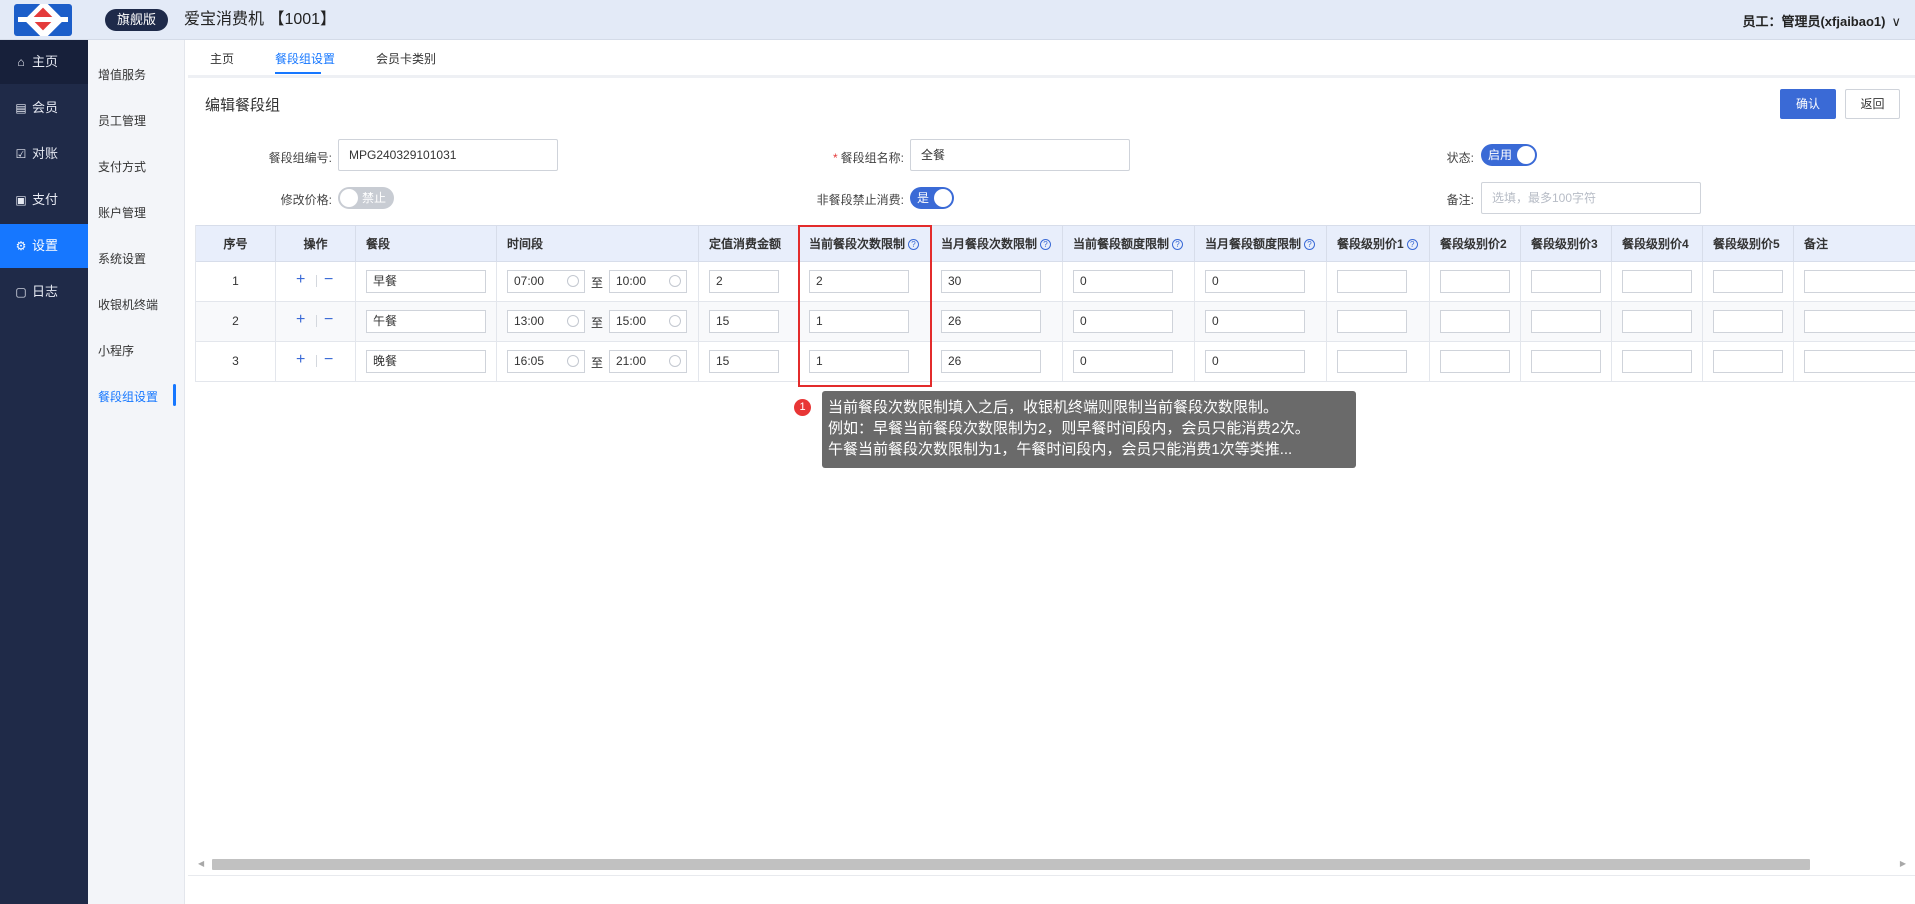  Describe the element at coordinates (44, 154) in the screenshot. I see `nav-item-reconcile: ☑ 对账` at that location.